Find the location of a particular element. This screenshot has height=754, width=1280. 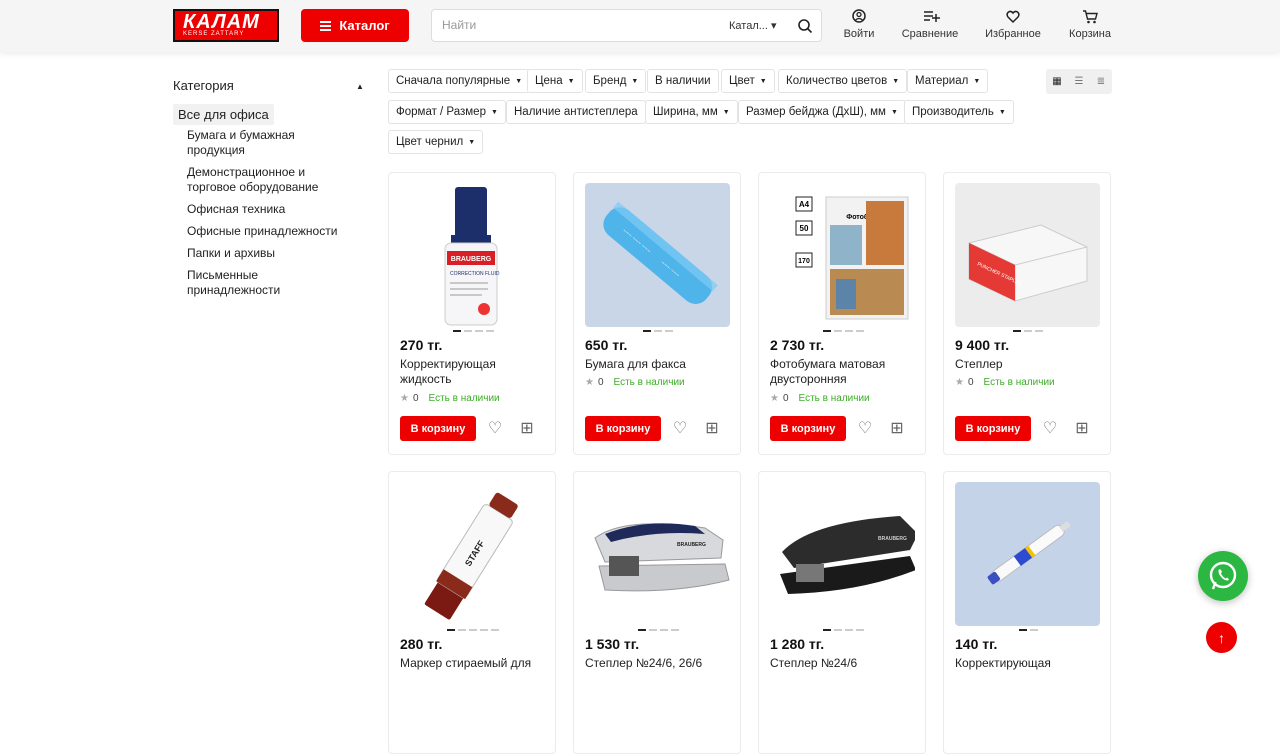

filter-badge-size: Размер бейджа (ДхШ), мм ▼ is located at coordinates (822, 112).